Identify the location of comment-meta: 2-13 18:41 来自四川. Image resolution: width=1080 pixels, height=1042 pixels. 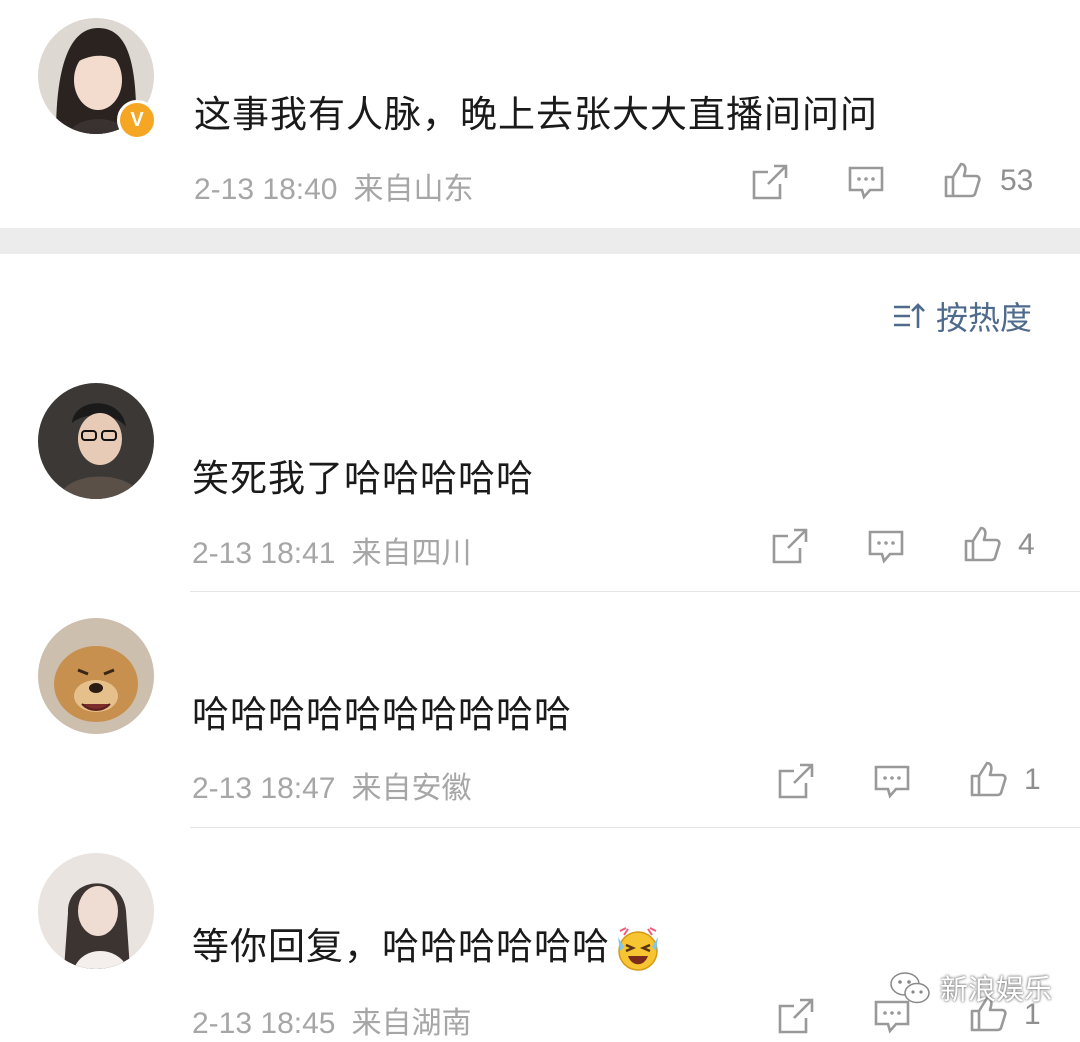
(331, 550).